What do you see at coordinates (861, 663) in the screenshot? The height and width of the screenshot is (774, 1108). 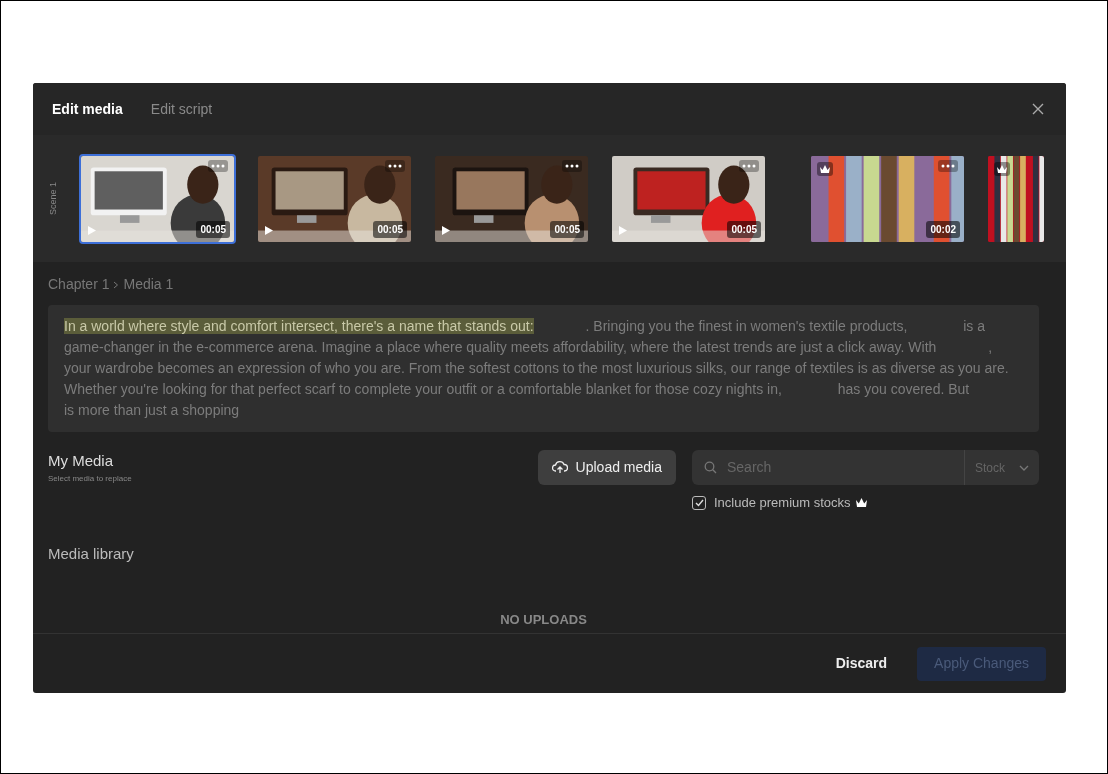 I see `discard-button: Discard` at bounding box center [861, 663].